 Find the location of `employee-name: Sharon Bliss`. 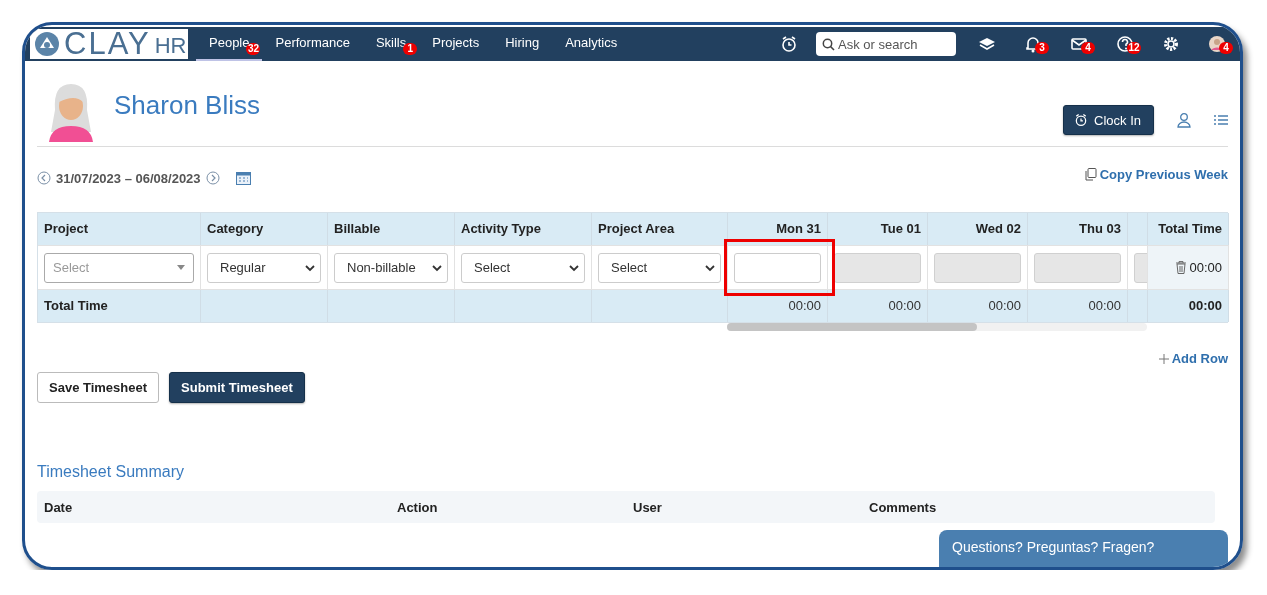

employee-name: Sharon Bliss is located at coordinates (187, 105).